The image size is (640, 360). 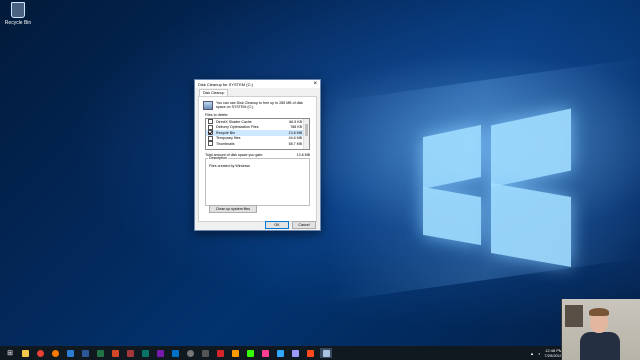 What do you see at coordinates (214, 92) in the screenshot?
I see `tab-disk-cleanup: Disk Cleanup` at bounding box center [214, 92].